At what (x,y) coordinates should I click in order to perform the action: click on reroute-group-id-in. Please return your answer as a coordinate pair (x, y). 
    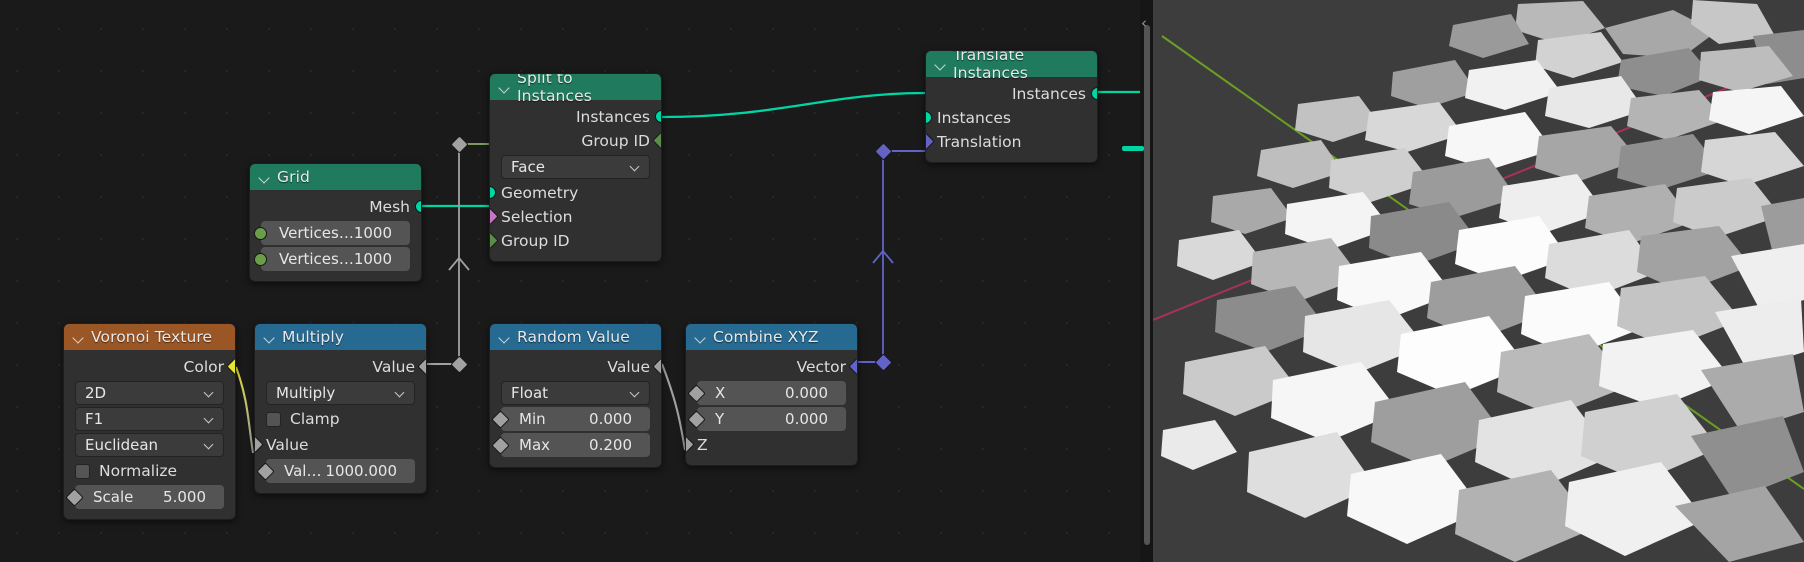
    Looking at the image, I should click on (459, 144).